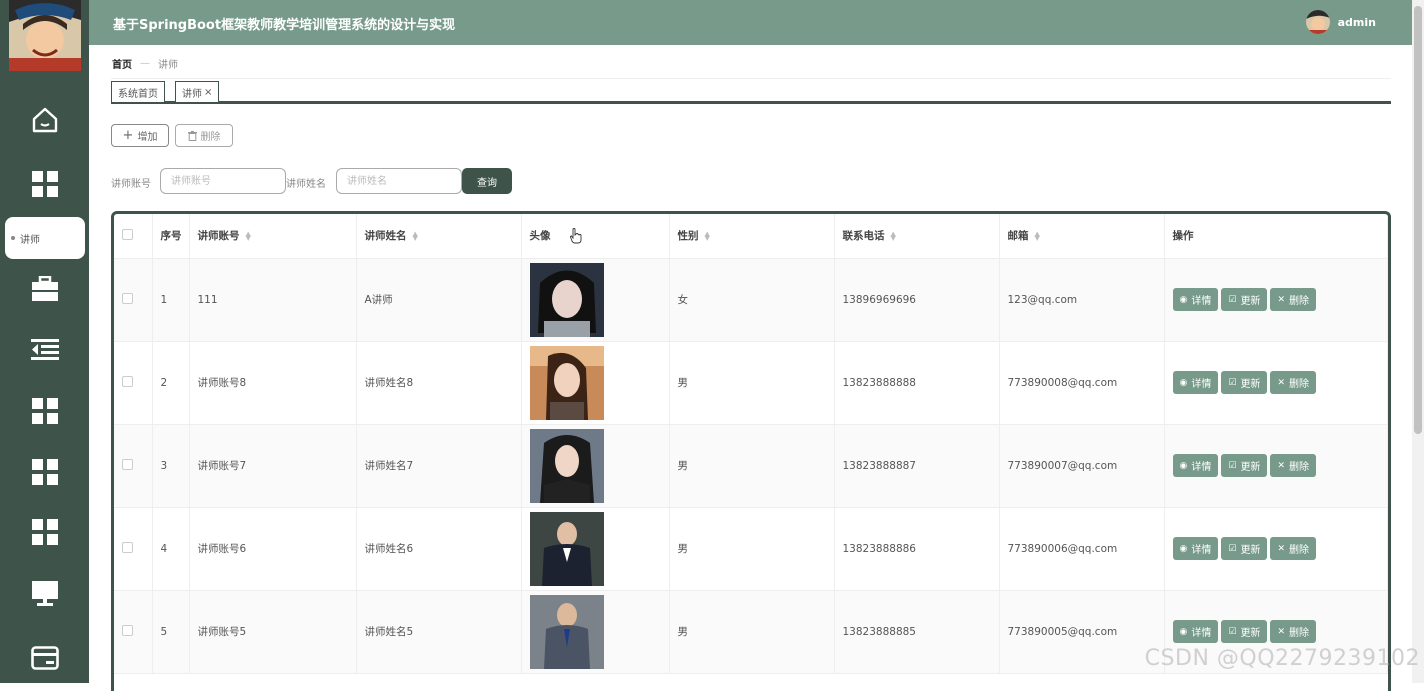  I want to click on row-account: 讲师账号5, so click(272, 631).